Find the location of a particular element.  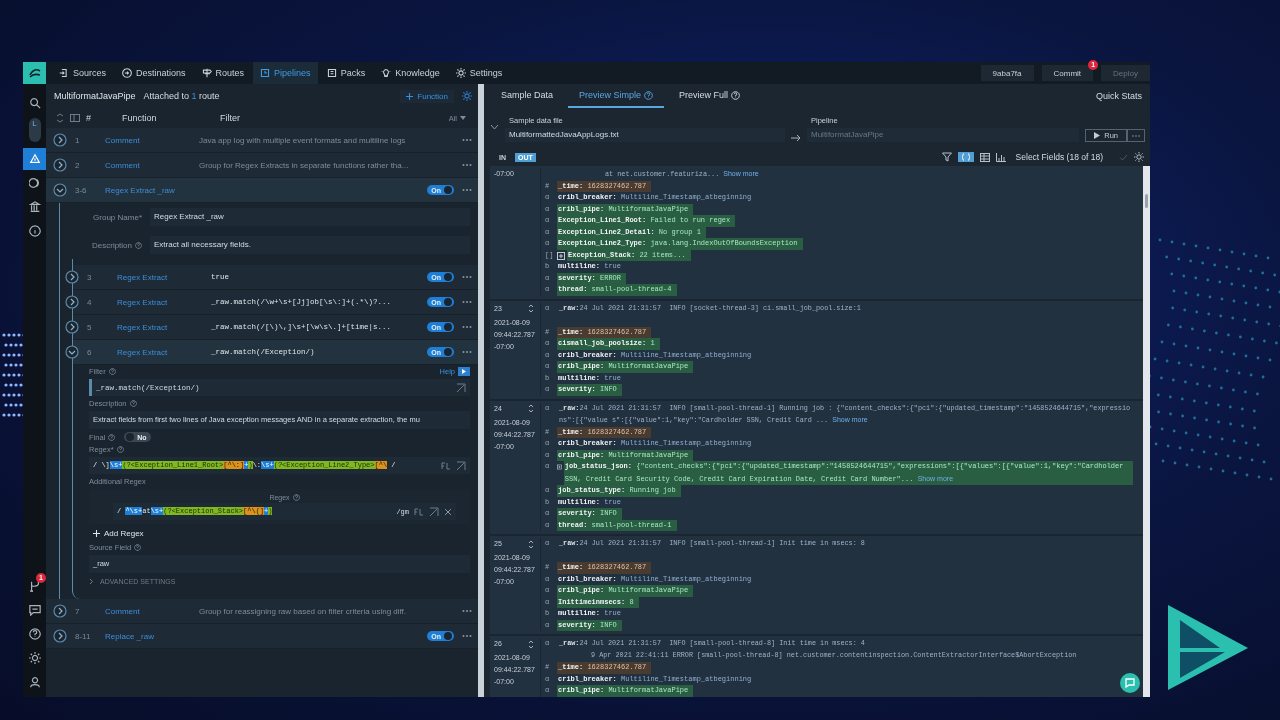

info-icon is located at coordinates (34, 231).